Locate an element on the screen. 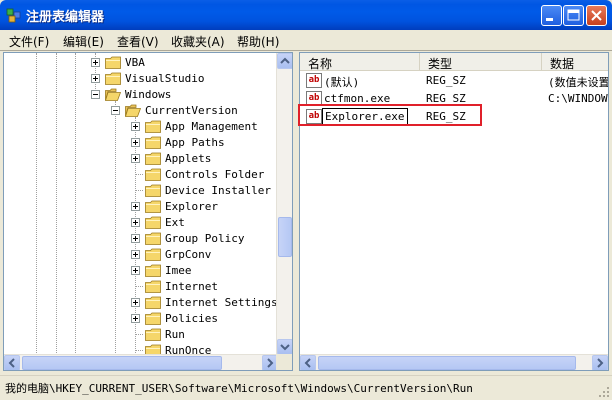 This screenshot has height=400, width=612. maximize-button is located at coordinates (573, 15).